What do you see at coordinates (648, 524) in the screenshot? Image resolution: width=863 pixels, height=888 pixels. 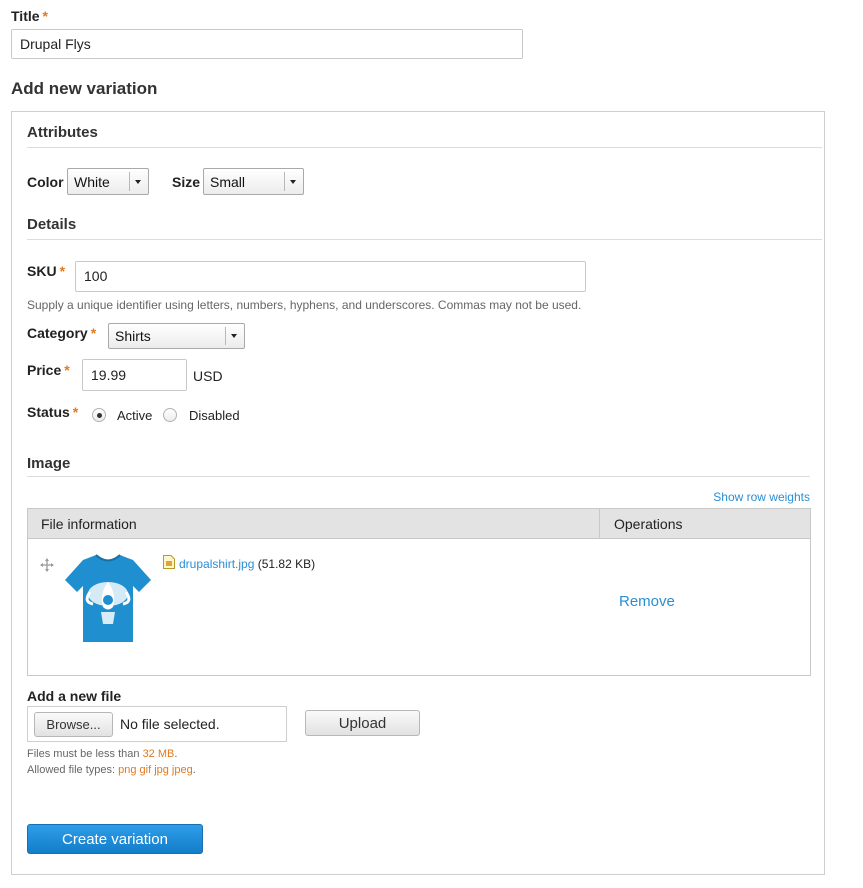 I see `table-header-operations: Operations` at bounding box center [648, 524].